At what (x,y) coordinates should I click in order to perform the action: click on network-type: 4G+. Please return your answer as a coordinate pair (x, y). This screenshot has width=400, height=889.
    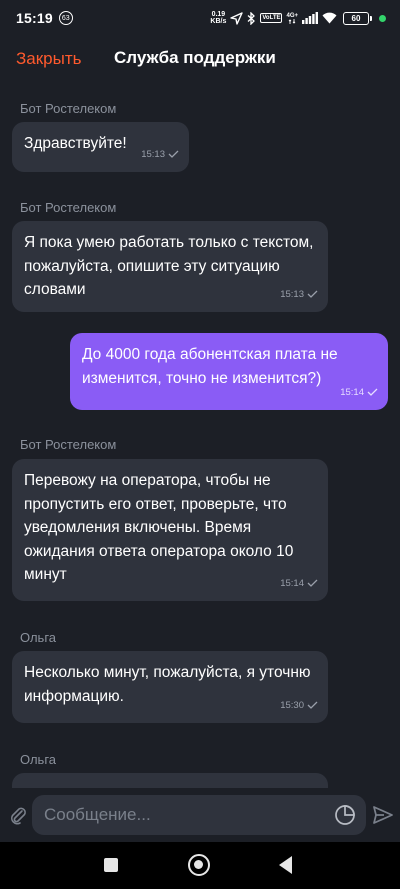
    Looking at the image, I should click on (292, 18).